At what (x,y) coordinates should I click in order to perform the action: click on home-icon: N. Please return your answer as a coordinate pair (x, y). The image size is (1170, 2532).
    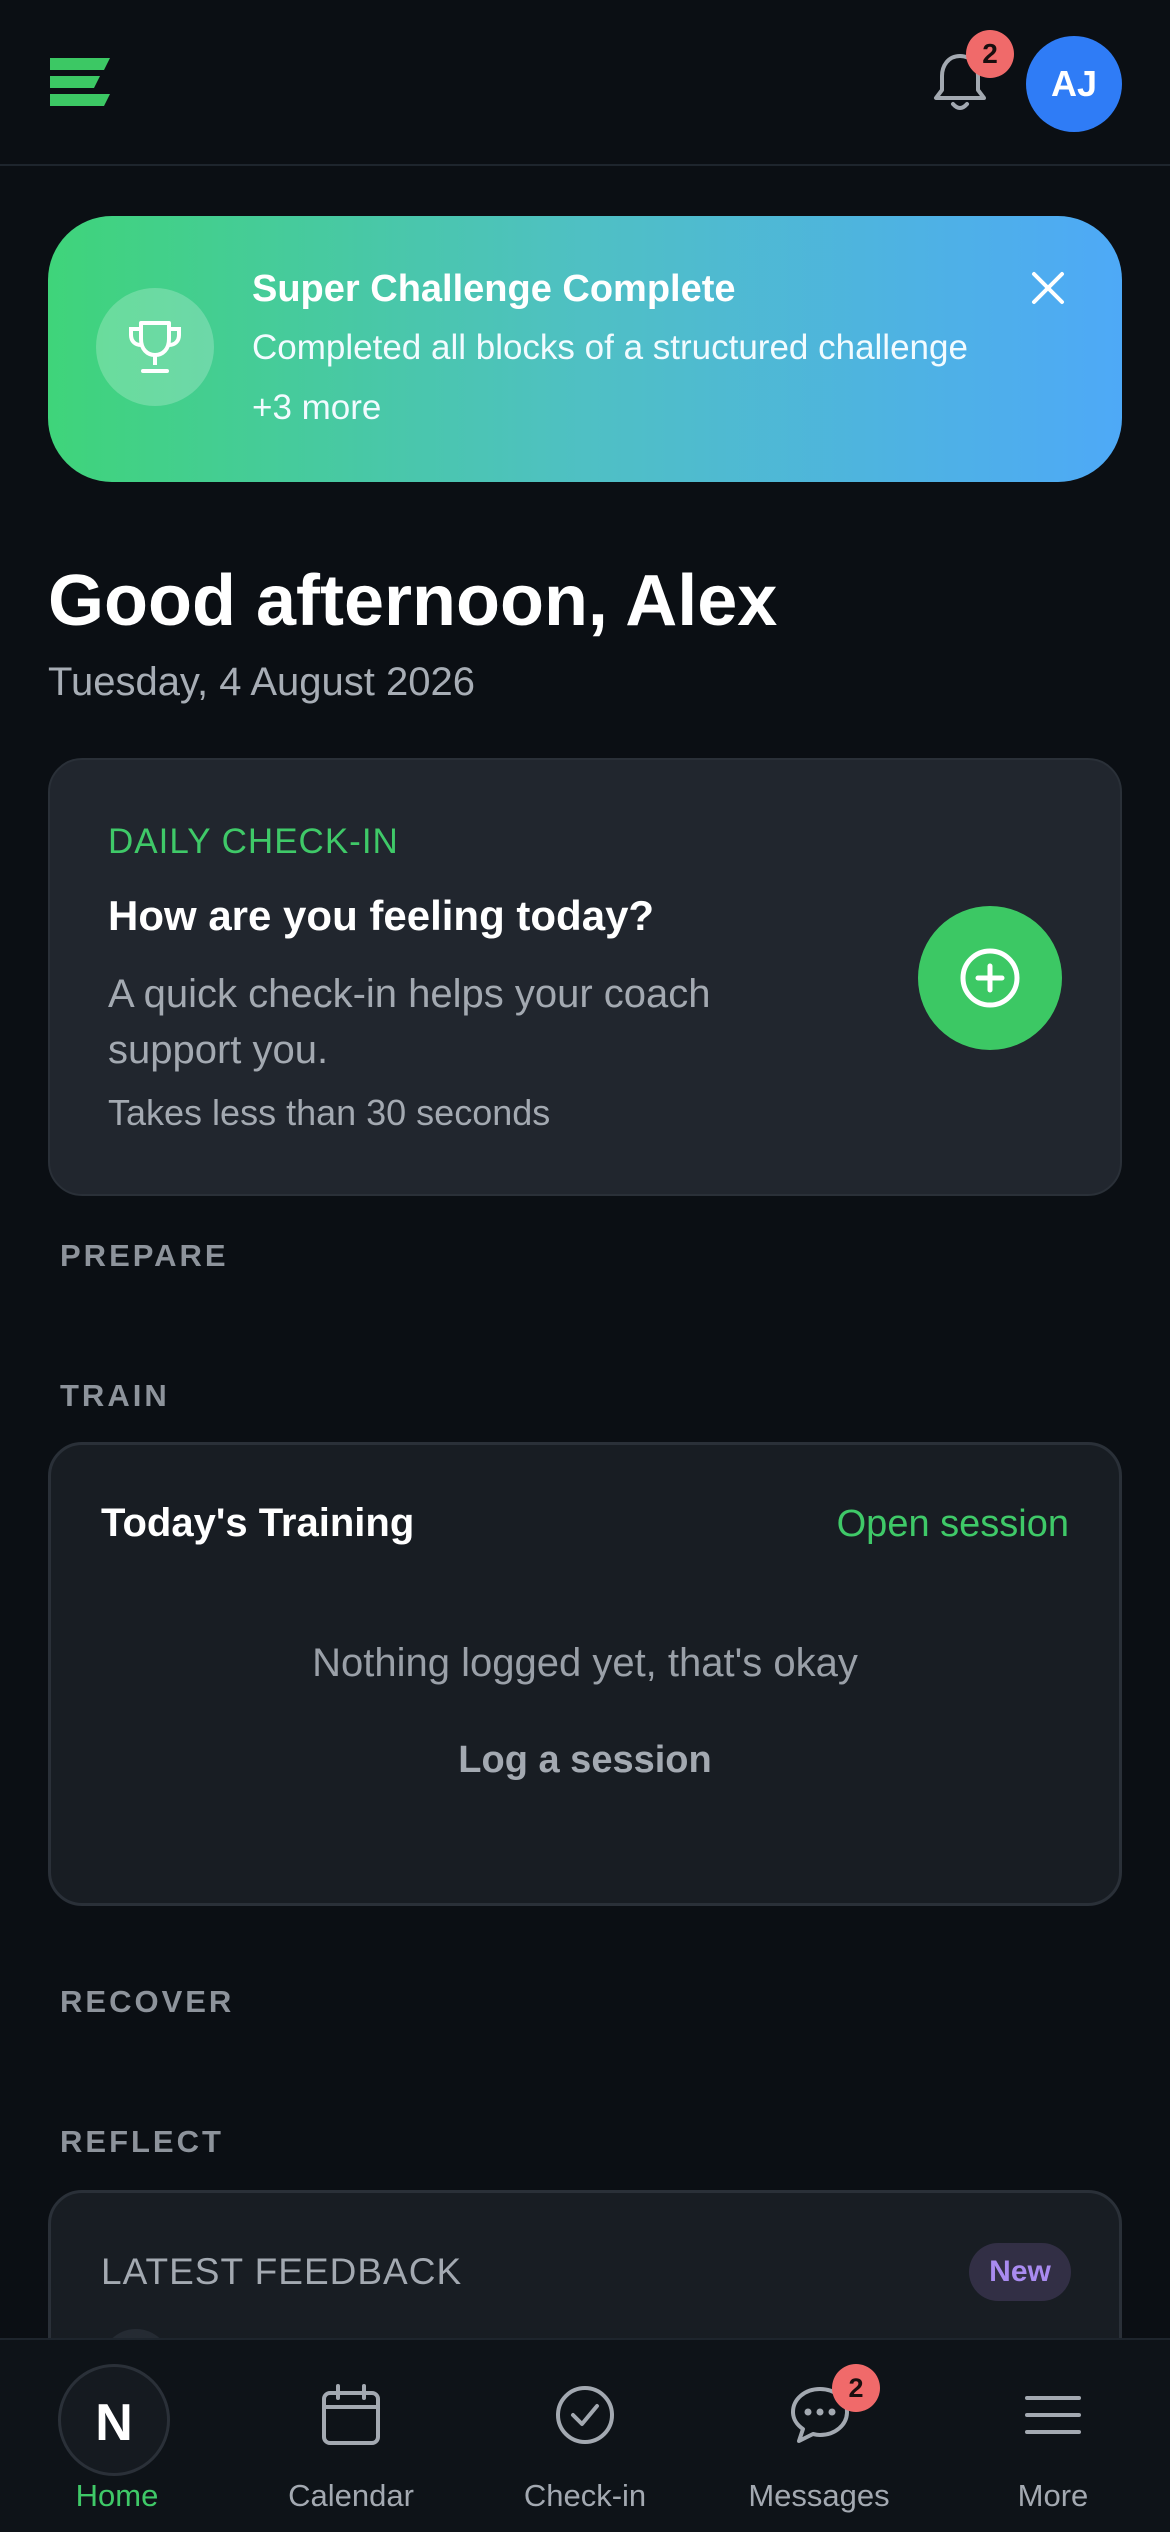
    Looking at the image, I should click on (114, 2420).